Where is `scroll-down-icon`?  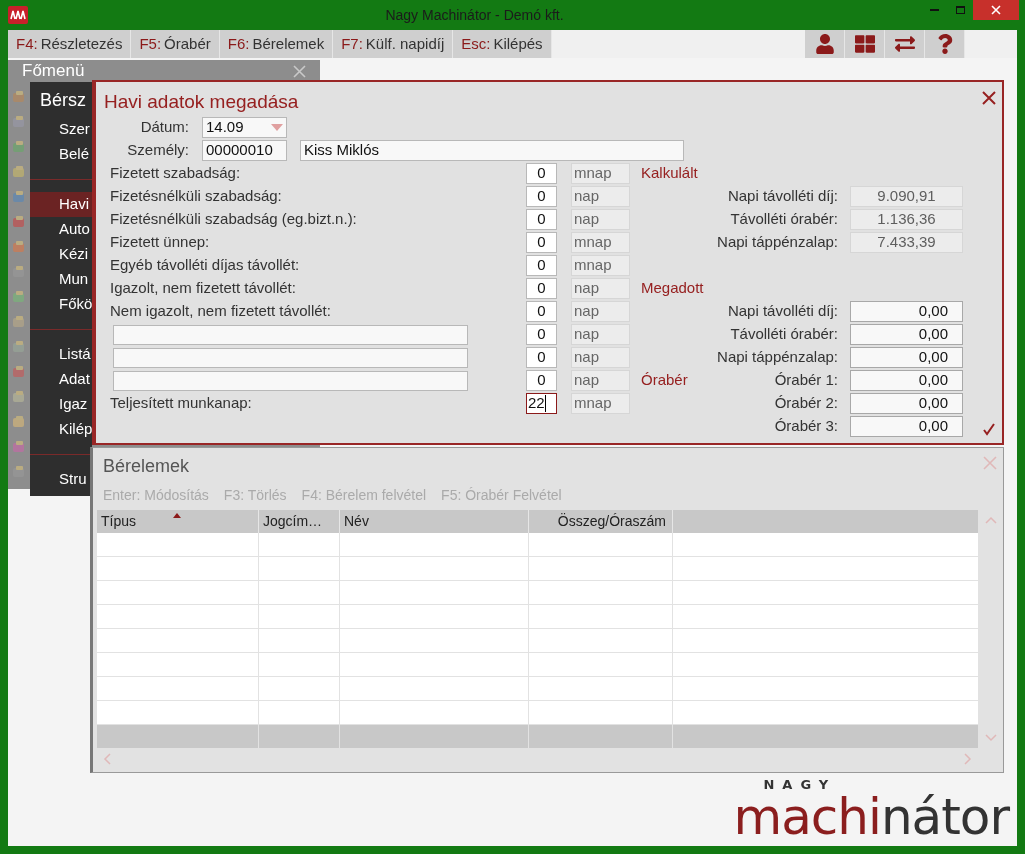 scroll-down-icon is located at coordinates (990, 738).